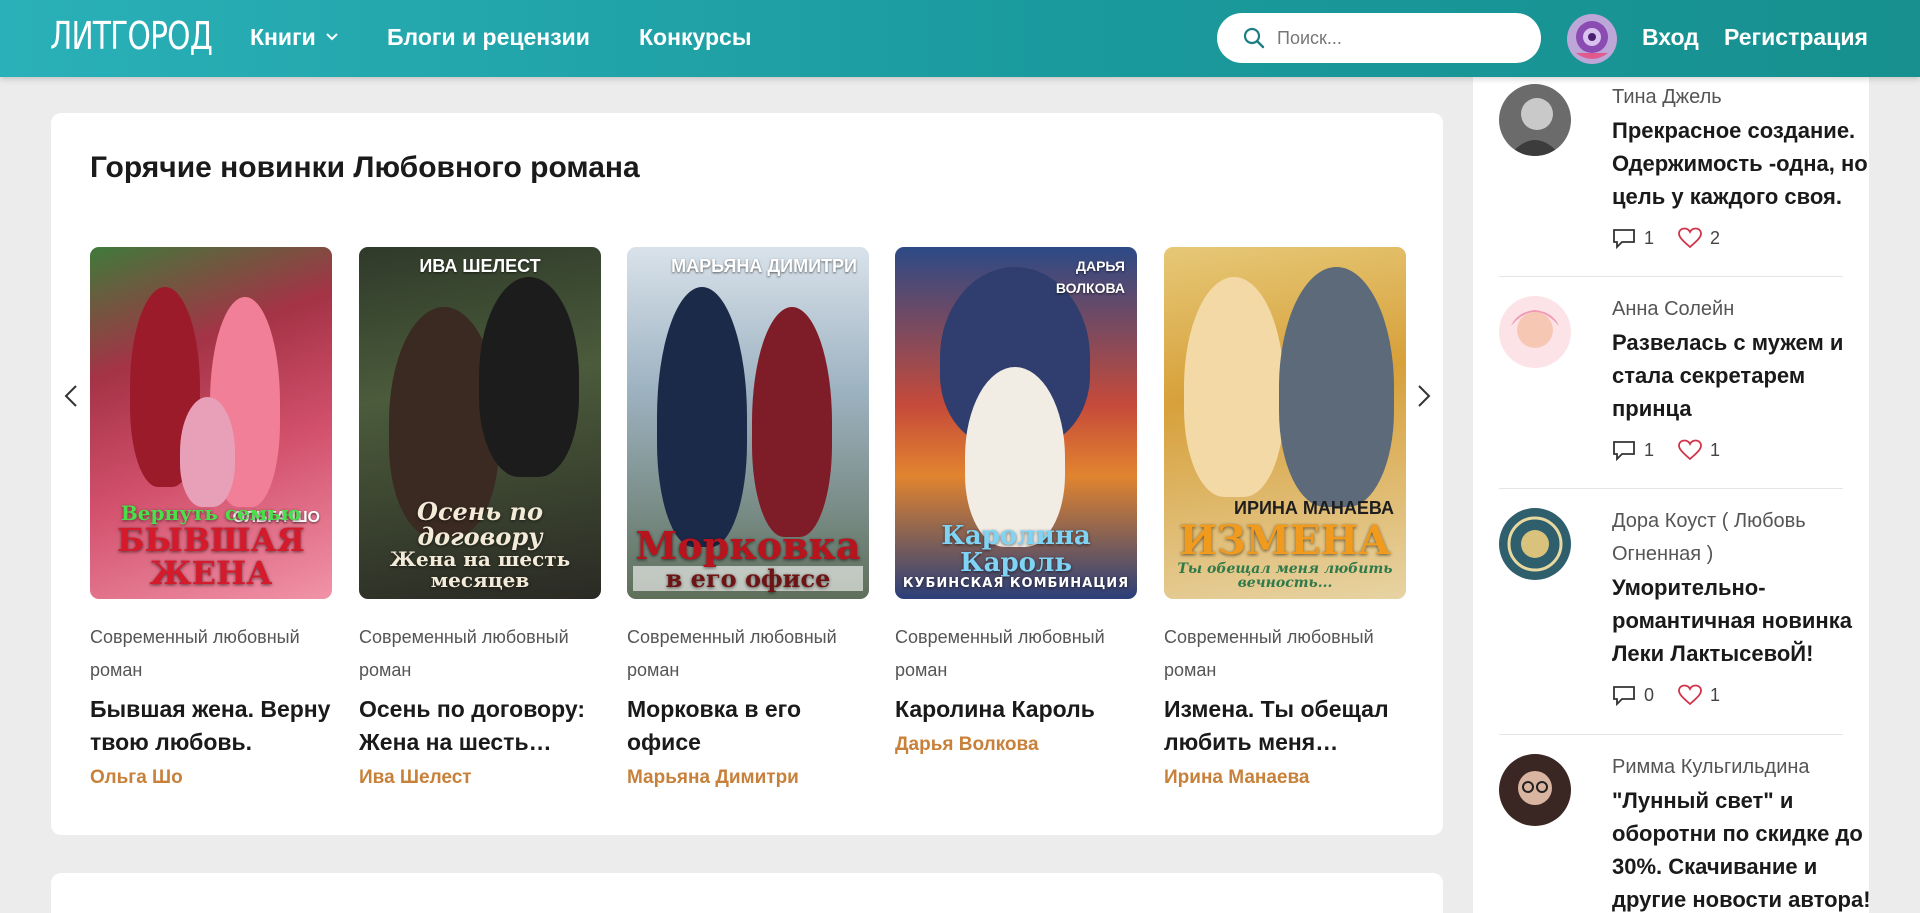  What do you see at coordinates (1285, 778) in the screenshot?
I see `book-author: Ирина Манаева` at bounding box center [1285, 778].